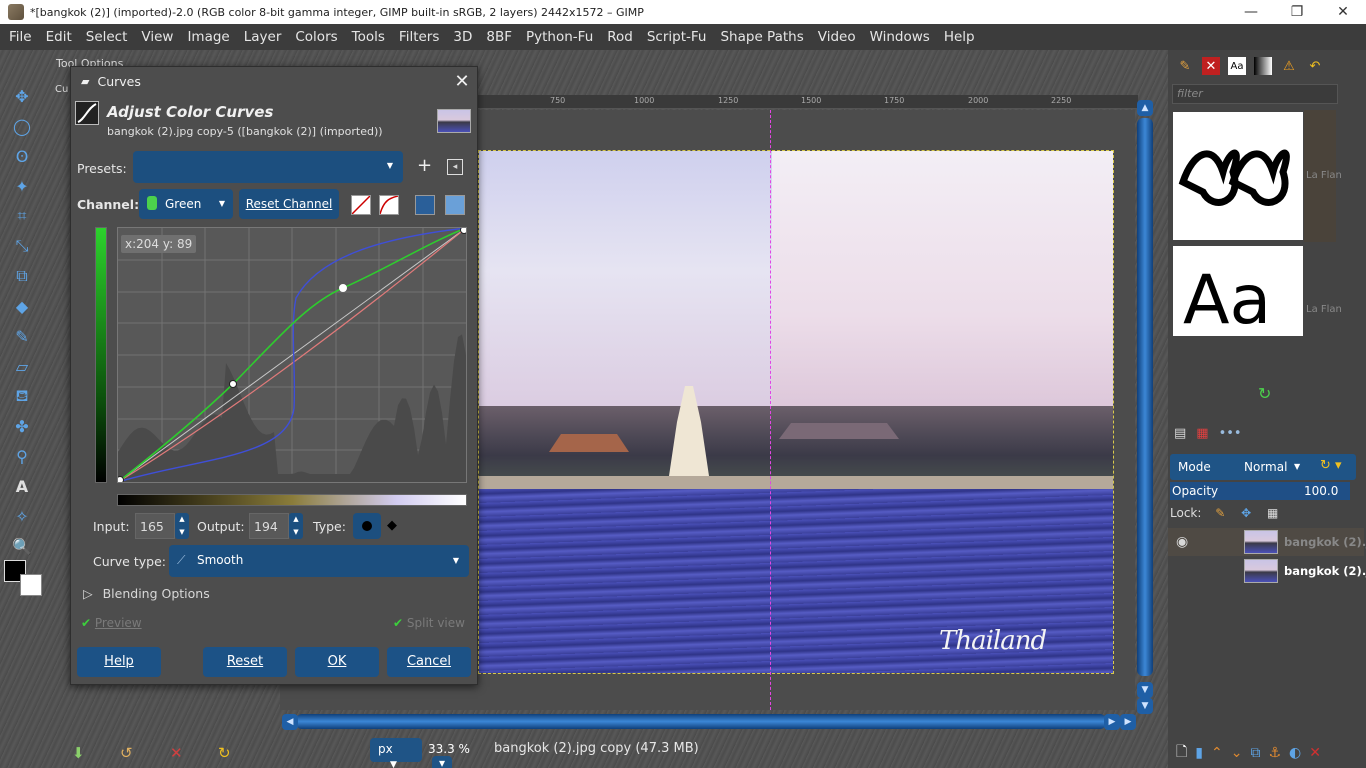 This screenshot has width=1366, height=768. I want to click on restore-button: ❐, so click(1297, 12).